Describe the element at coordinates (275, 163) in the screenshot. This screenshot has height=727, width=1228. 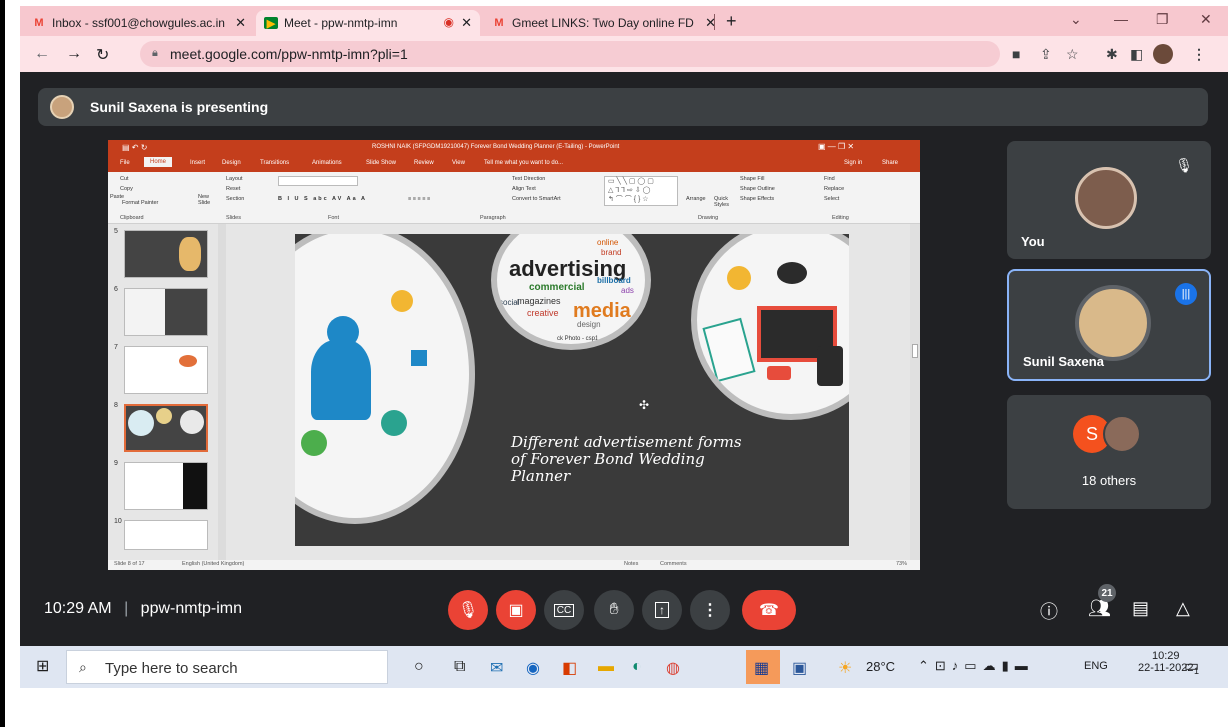
I see `ptab-transitions: Transitions` at that location.